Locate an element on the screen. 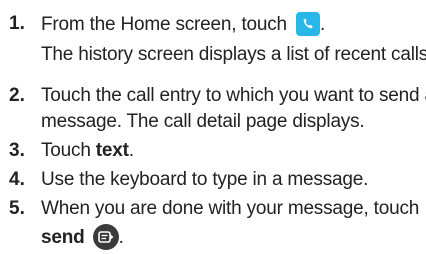 The image size is (426, 254). step-number: 5. is located at coordinates (17, 208).